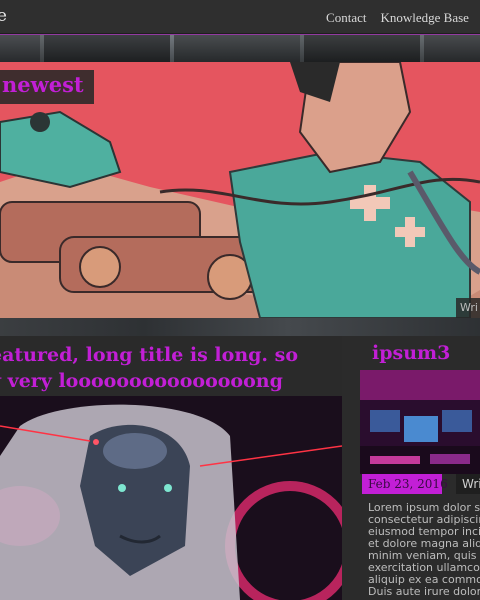 The image size is (480, 600). Describe the element at coordinates (346, 18) in the screenshot. I see `nav-link-contact: Contact` at that location.